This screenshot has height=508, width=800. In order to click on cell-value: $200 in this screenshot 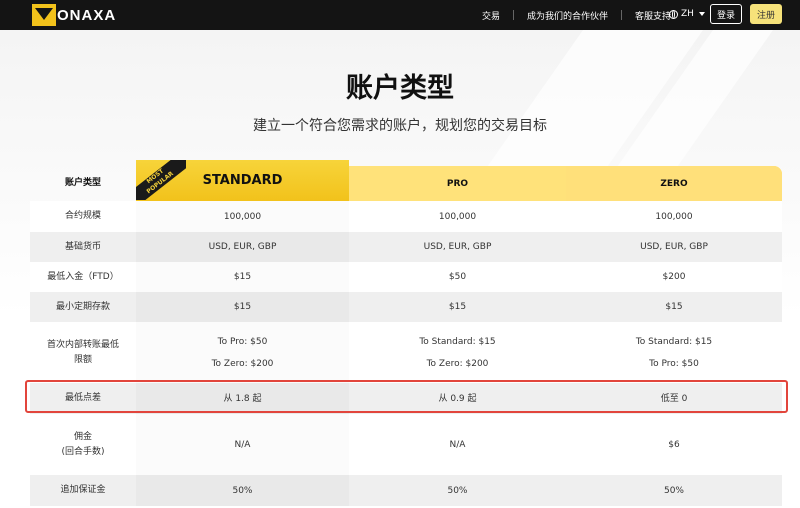, I will do `click(674, 277)`.